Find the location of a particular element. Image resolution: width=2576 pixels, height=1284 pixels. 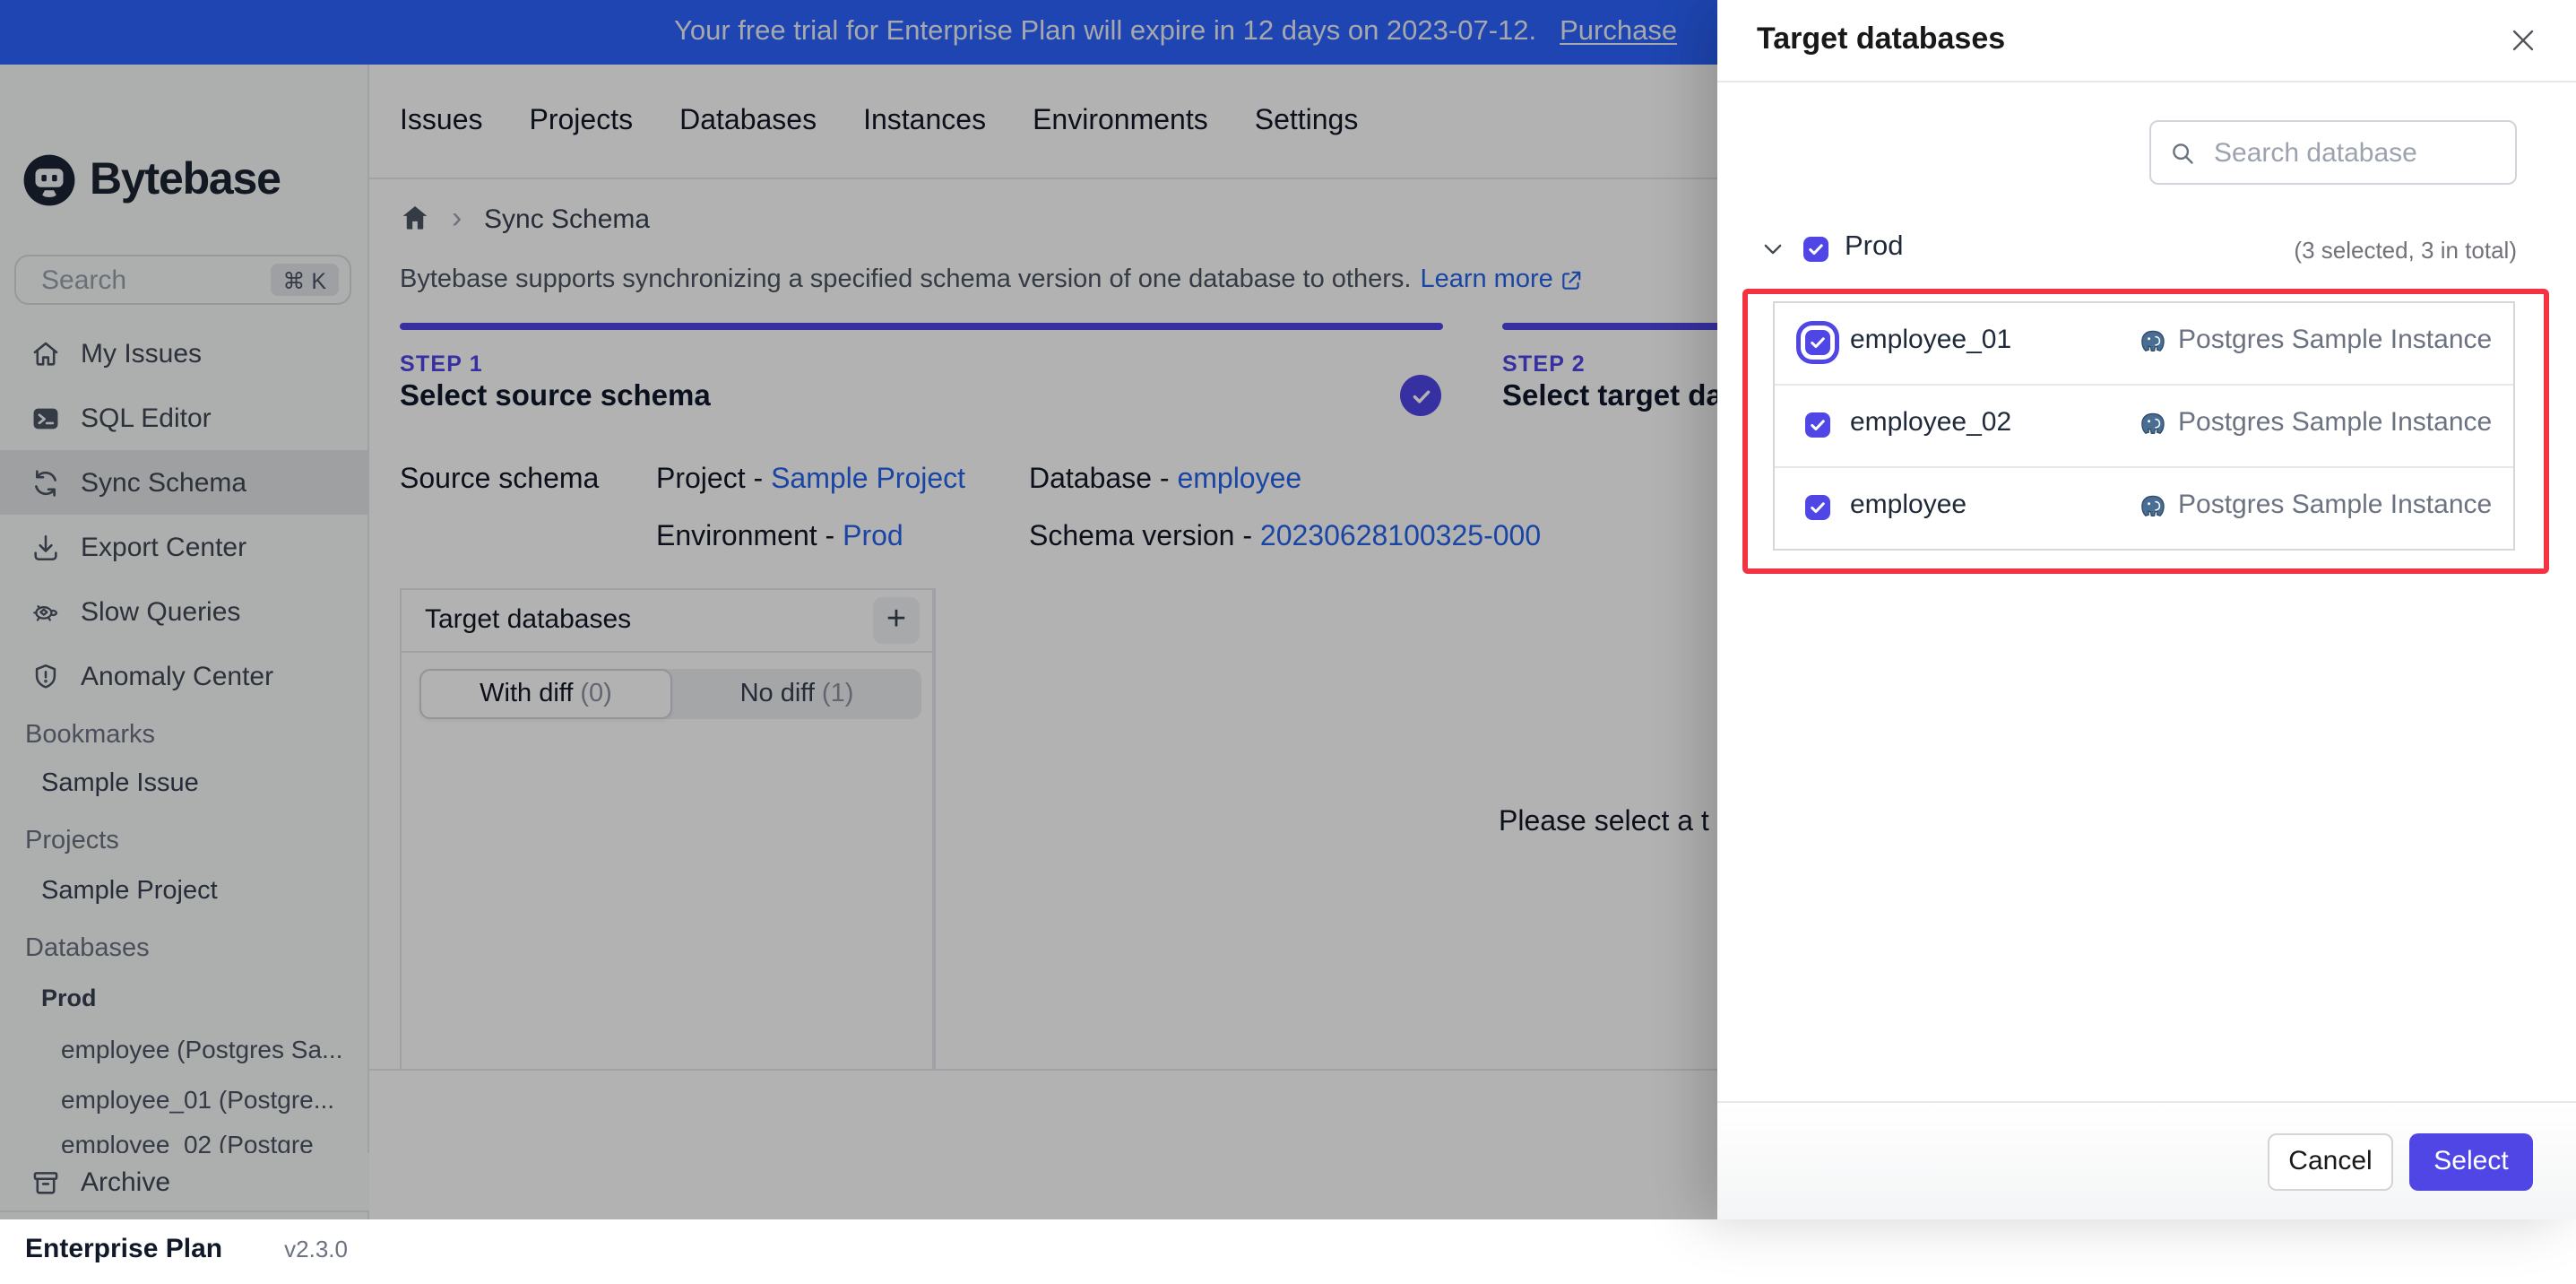

close-icon is located at coordinates (2523, 40).